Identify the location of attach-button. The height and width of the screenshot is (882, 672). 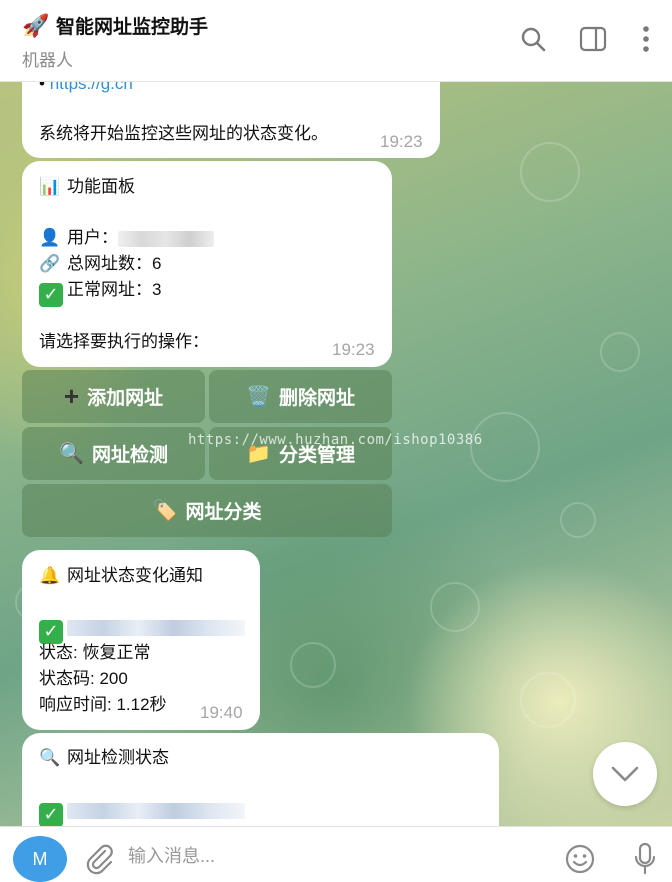
(100, 859).